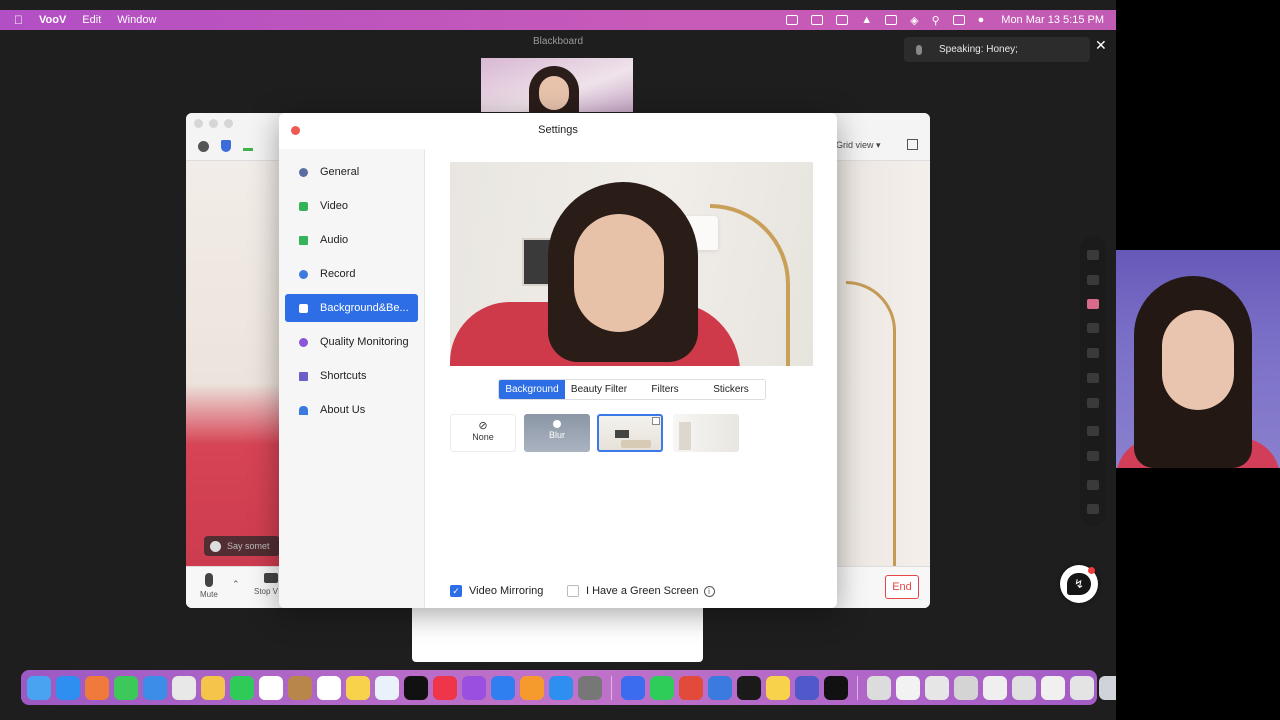 The width and height of the screenshot is (1280, 720). I want to click on eraser-tool-icon, so click(1093, 328).